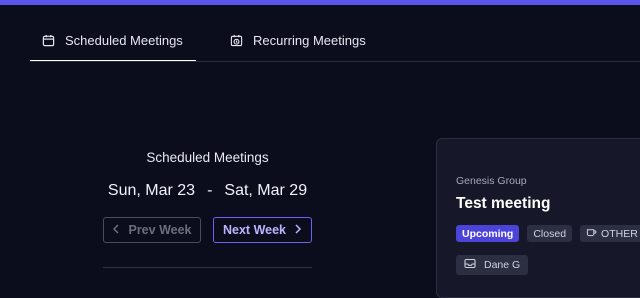  What do you see at coordinates (48, 40) in the screenshot?
I see `calendar-icon` at bounding box center [48, 40].